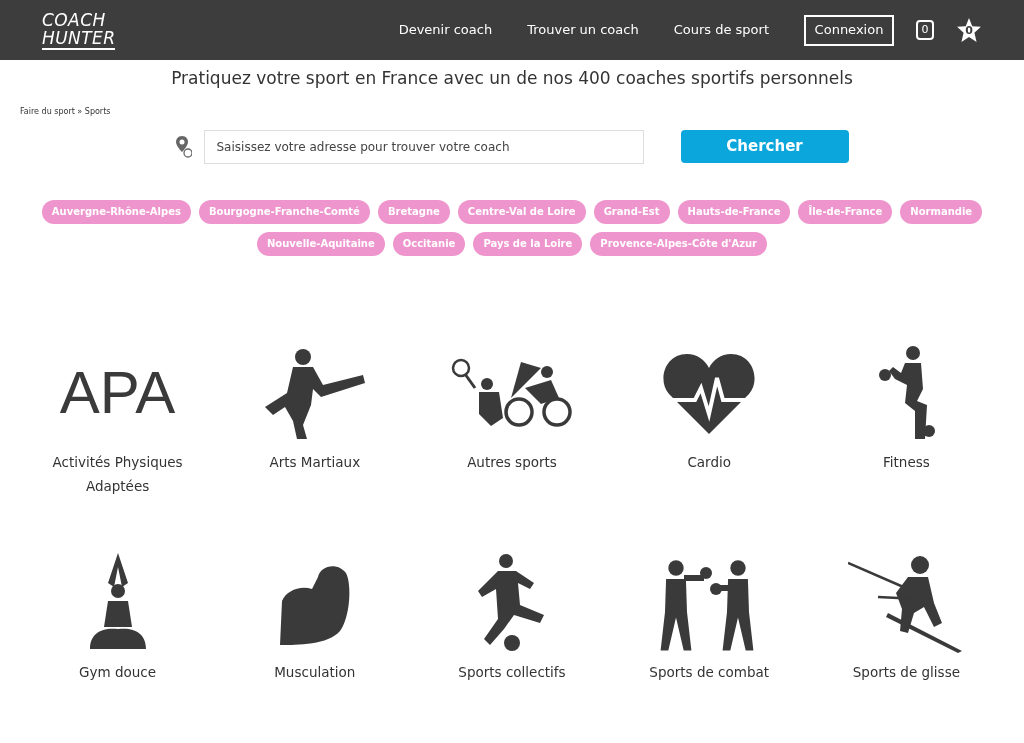 This screenshot has width=1024, height=743. What do you see at coordinates (709, 392) in the screenshot?
I see `heartbeat-icon` at bounding box center [709, 392].